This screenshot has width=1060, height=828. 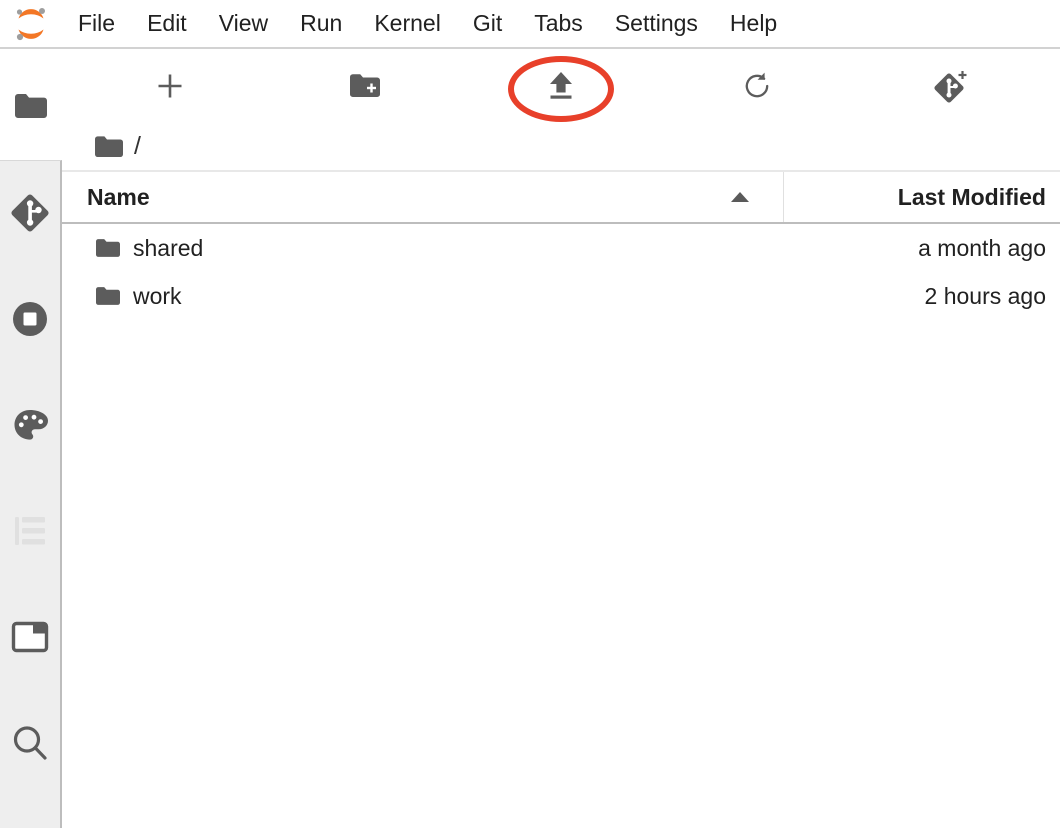 I want to click on menu-item-tabs: Tabs, so click(x=558, y=24).